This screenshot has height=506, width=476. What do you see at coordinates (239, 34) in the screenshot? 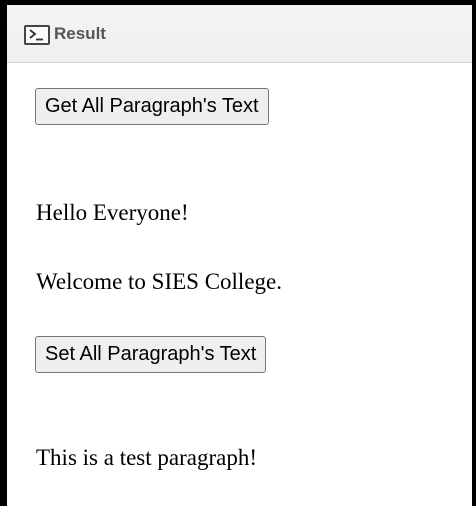
I see `result-header: Result` at bounding box center [239, 34].